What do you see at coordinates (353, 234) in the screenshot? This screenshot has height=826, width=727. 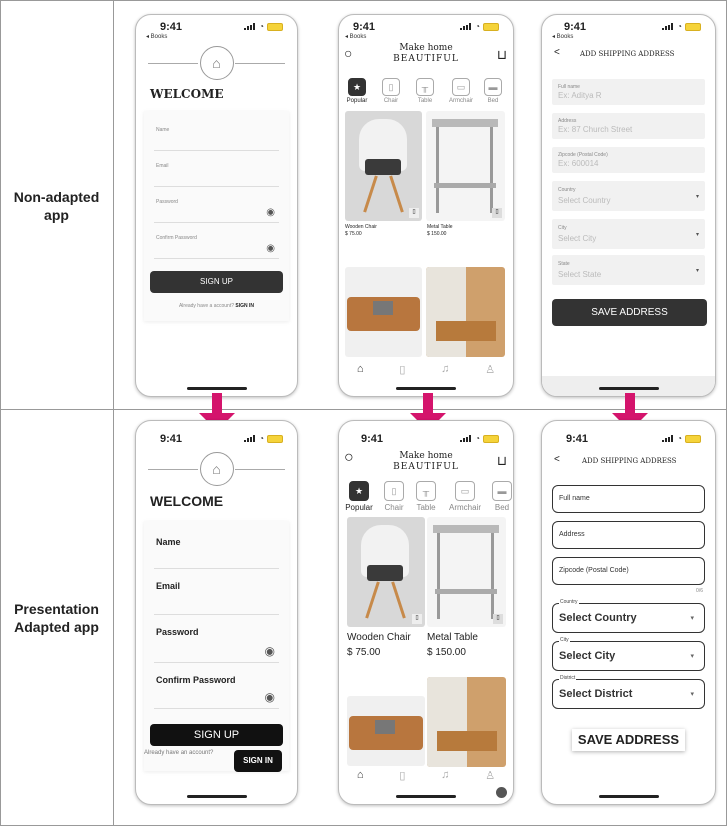 I see `product-price: $ 75.00` at bounding box center [353, 234].